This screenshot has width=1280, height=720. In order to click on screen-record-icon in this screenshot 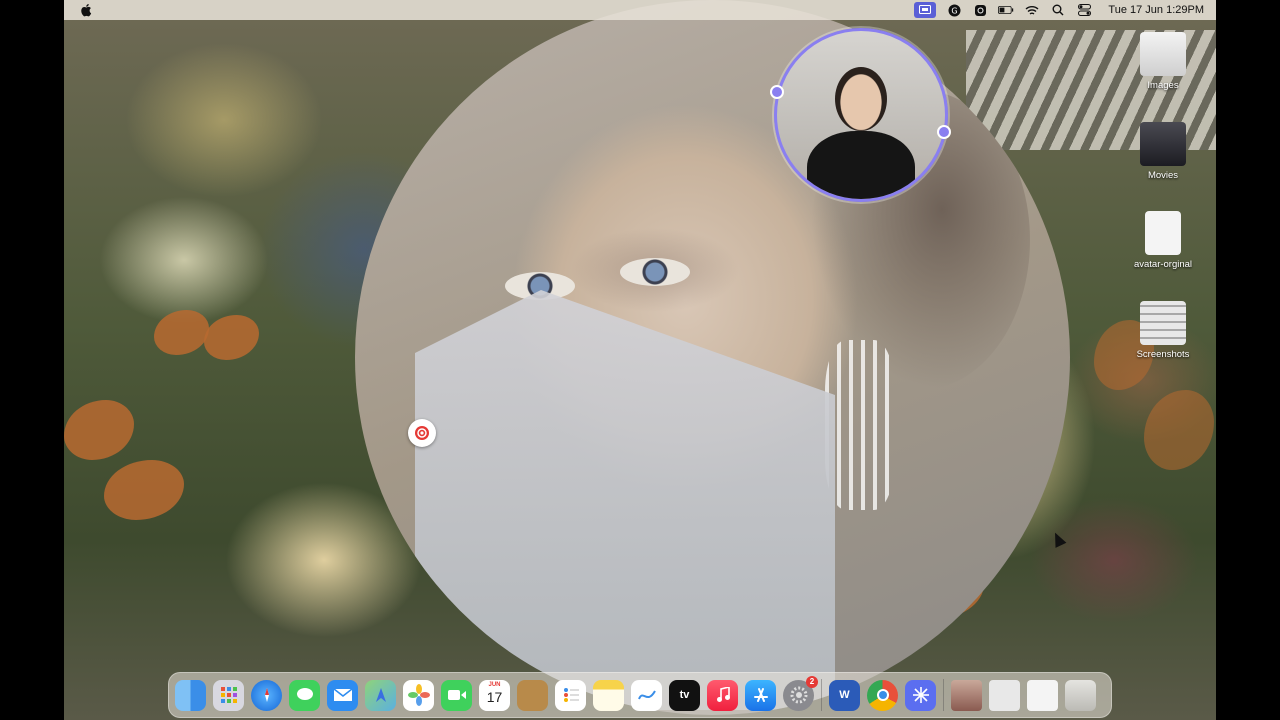, I will do `click(925, 10)`.